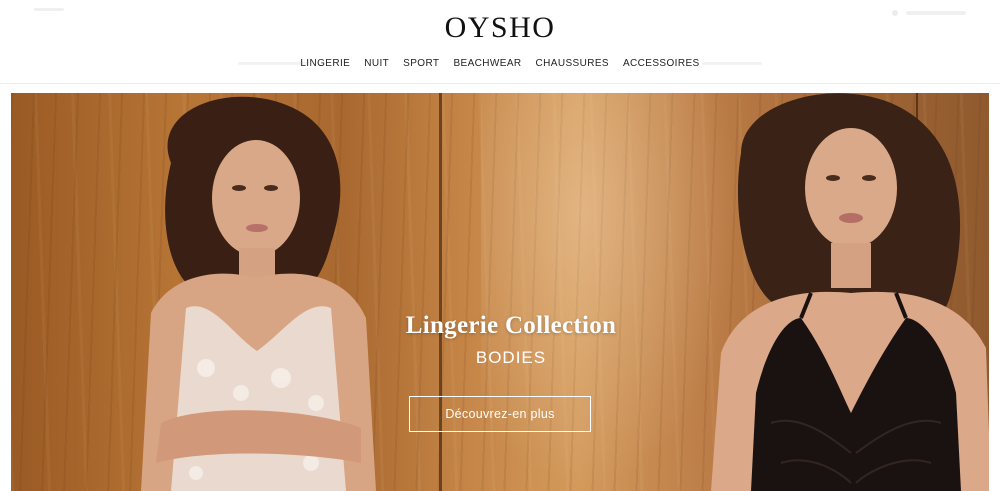  Describe the element at coordinates (487, 64) in the screenshot. I see `nav-item-beachwear: BEACHWEAR` at that location.